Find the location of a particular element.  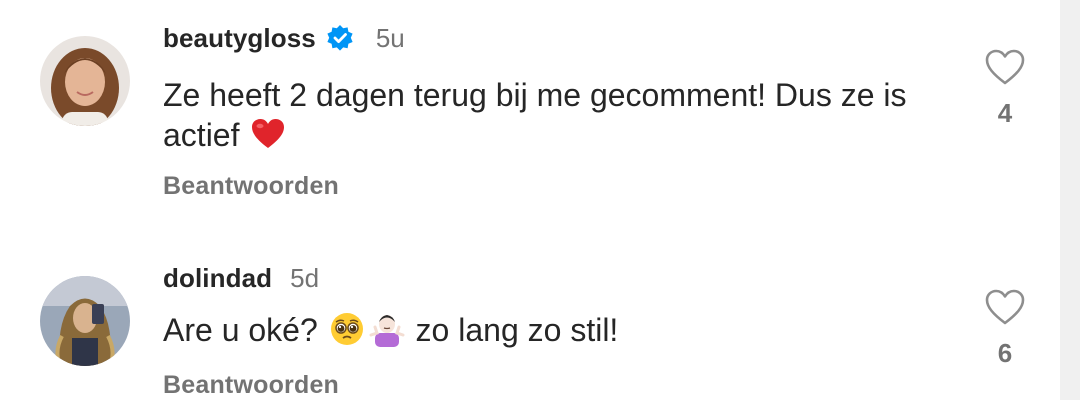

red-heart-emoji-icon is located at coordinates (268, 134).